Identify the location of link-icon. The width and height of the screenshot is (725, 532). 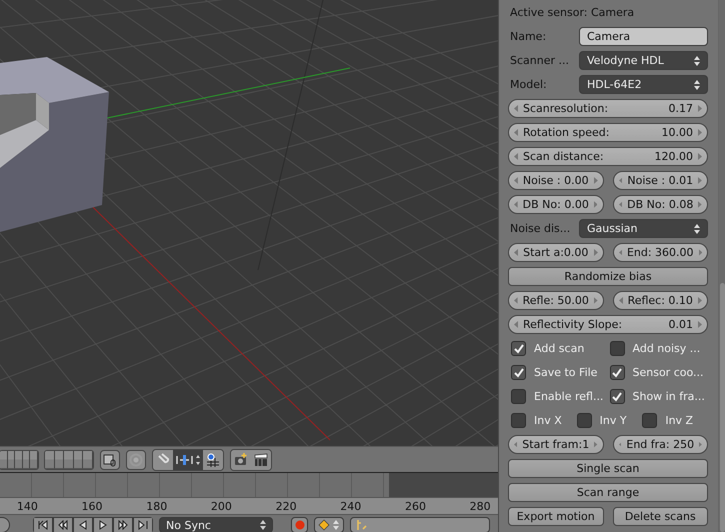
(110, 460).